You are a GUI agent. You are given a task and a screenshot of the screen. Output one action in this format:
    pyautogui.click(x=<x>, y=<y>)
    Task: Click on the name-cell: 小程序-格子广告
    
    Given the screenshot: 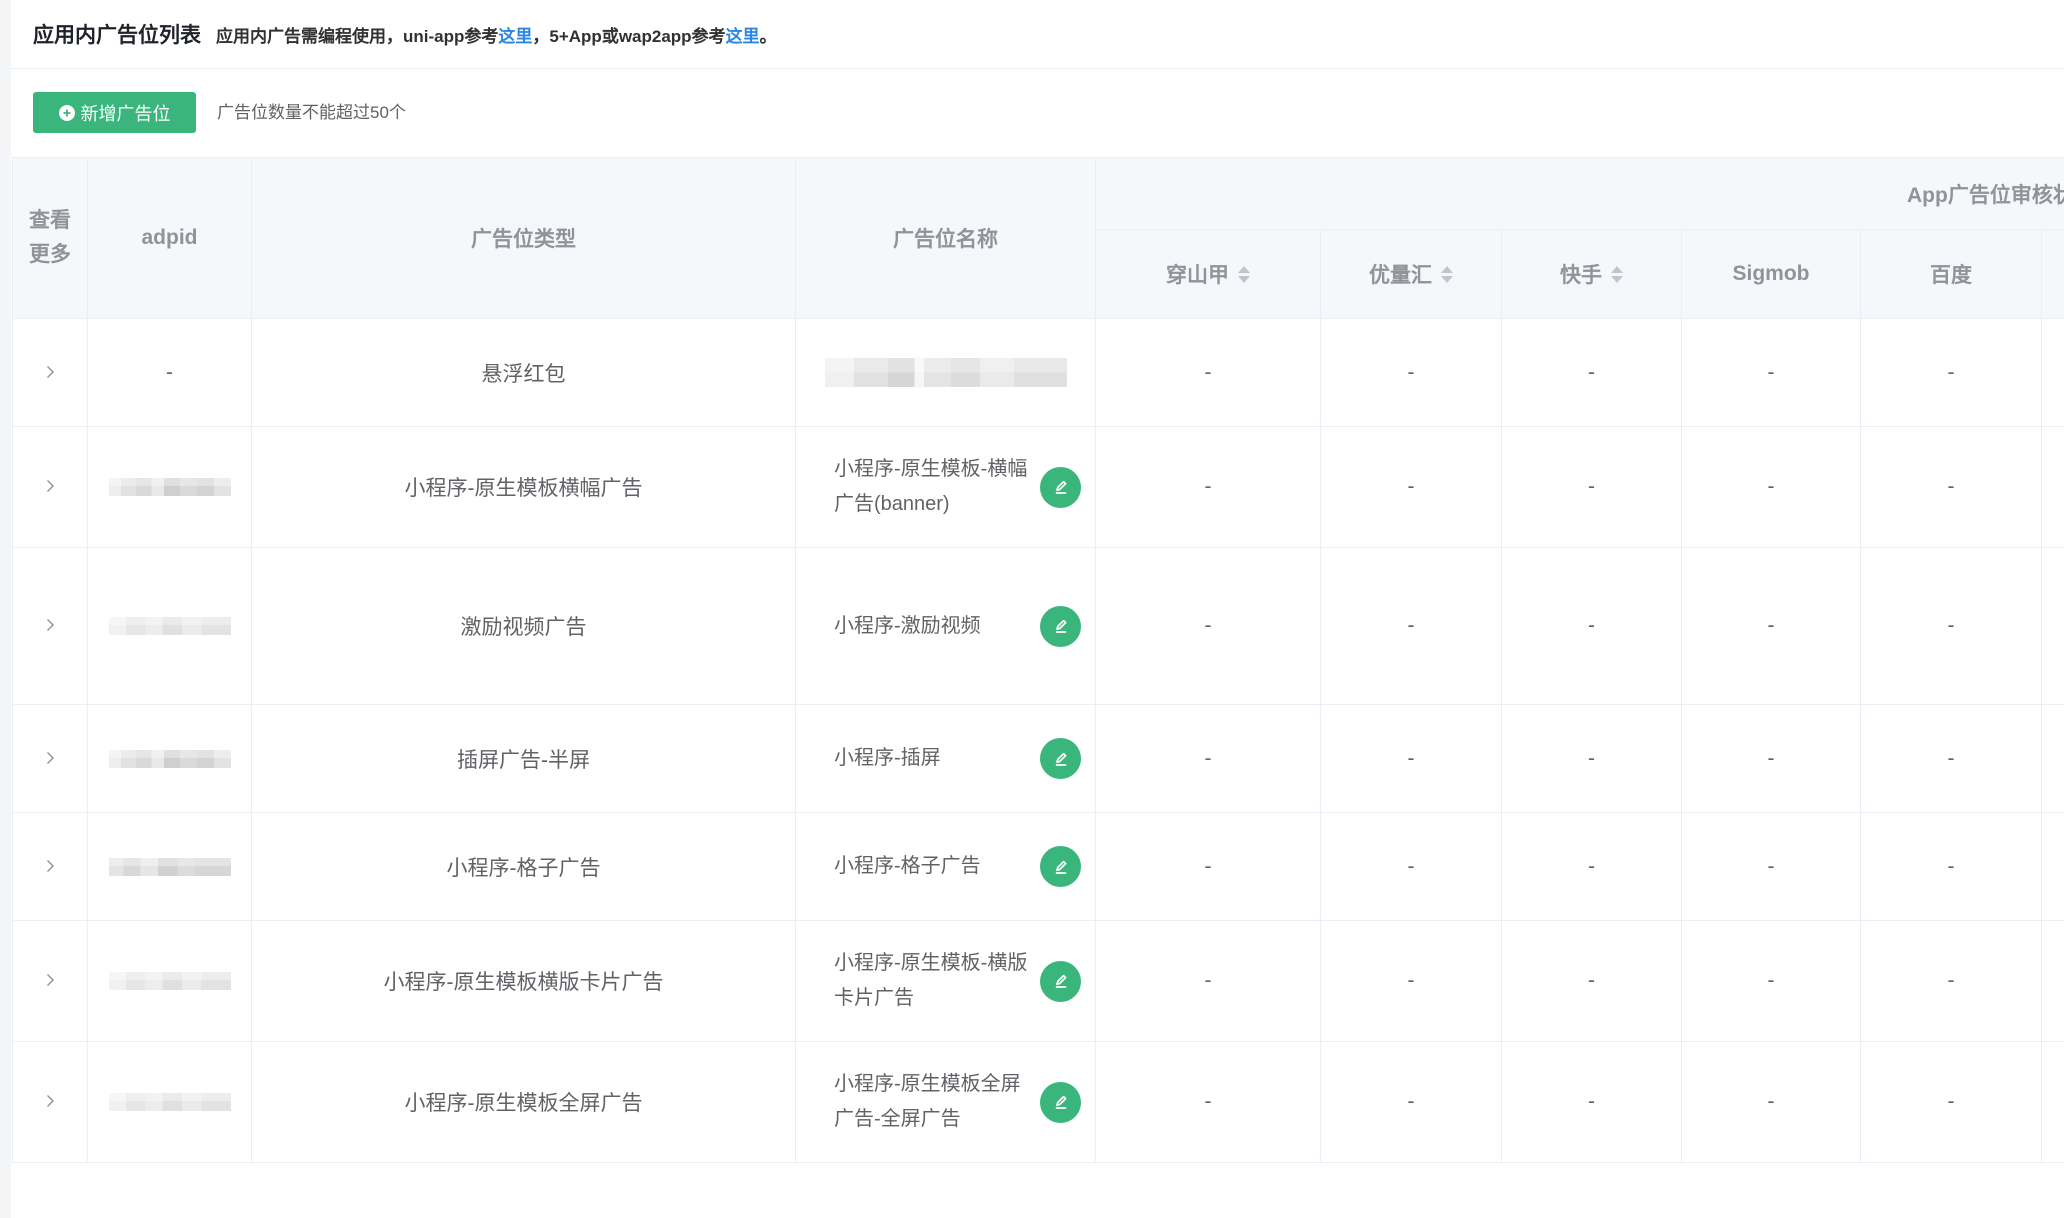 What is the action you would take?
    pyautogui.click(x=945, y=866)
    